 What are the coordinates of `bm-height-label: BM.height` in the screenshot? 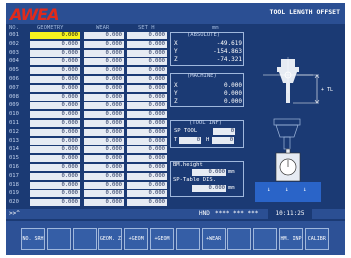 It's located at (188, 165).